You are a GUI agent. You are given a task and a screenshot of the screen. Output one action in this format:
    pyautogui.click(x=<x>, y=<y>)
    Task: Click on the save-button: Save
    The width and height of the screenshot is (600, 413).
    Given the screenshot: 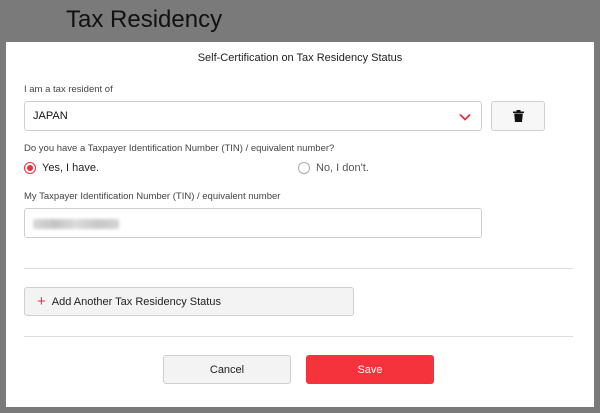 What is the action you would take?
    pyautogui.click(x=370, y=369)
    